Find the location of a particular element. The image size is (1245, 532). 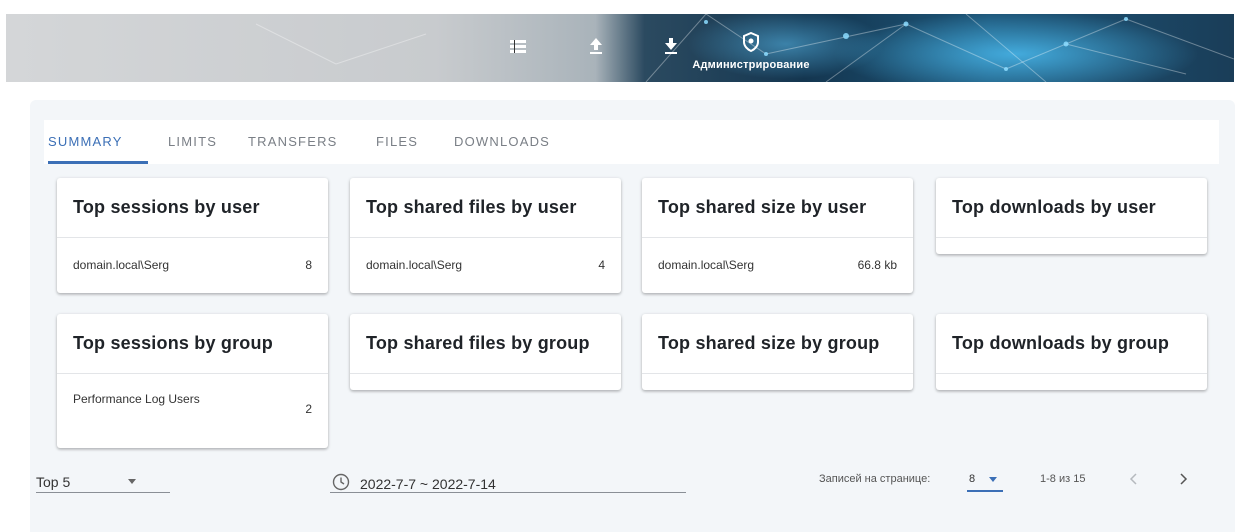

card-top-shared-files-by-group: Top shared files by group is located at coordinates (485, 352).